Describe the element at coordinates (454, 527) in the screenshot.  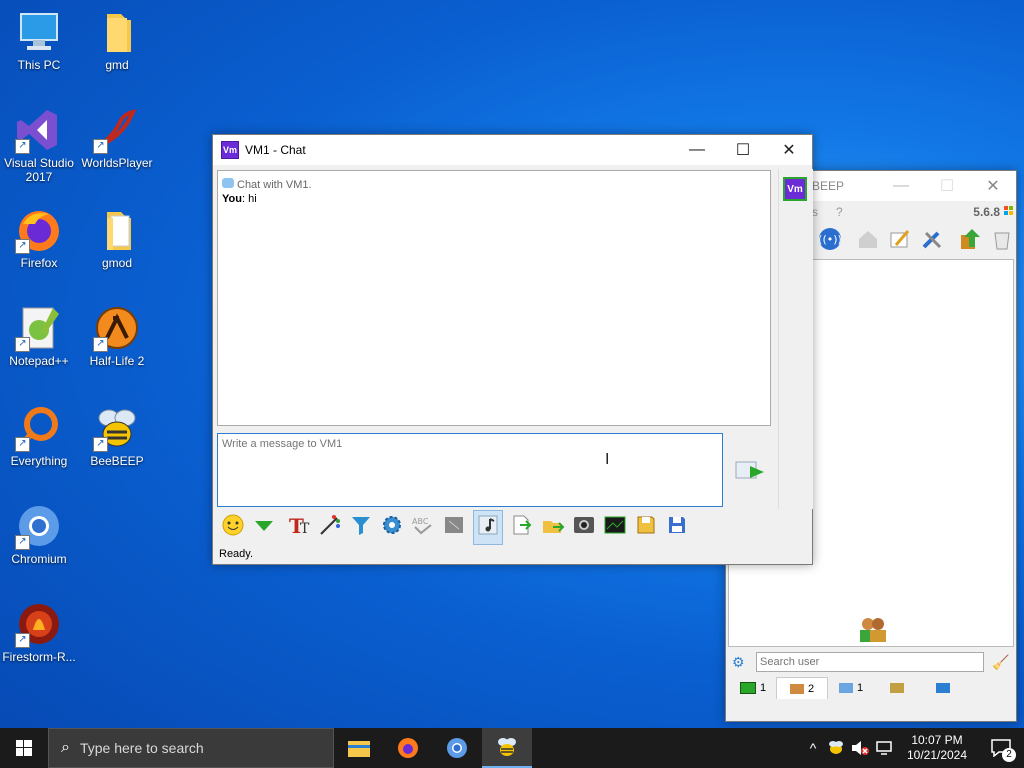
I see `text-box-icon` at that location.